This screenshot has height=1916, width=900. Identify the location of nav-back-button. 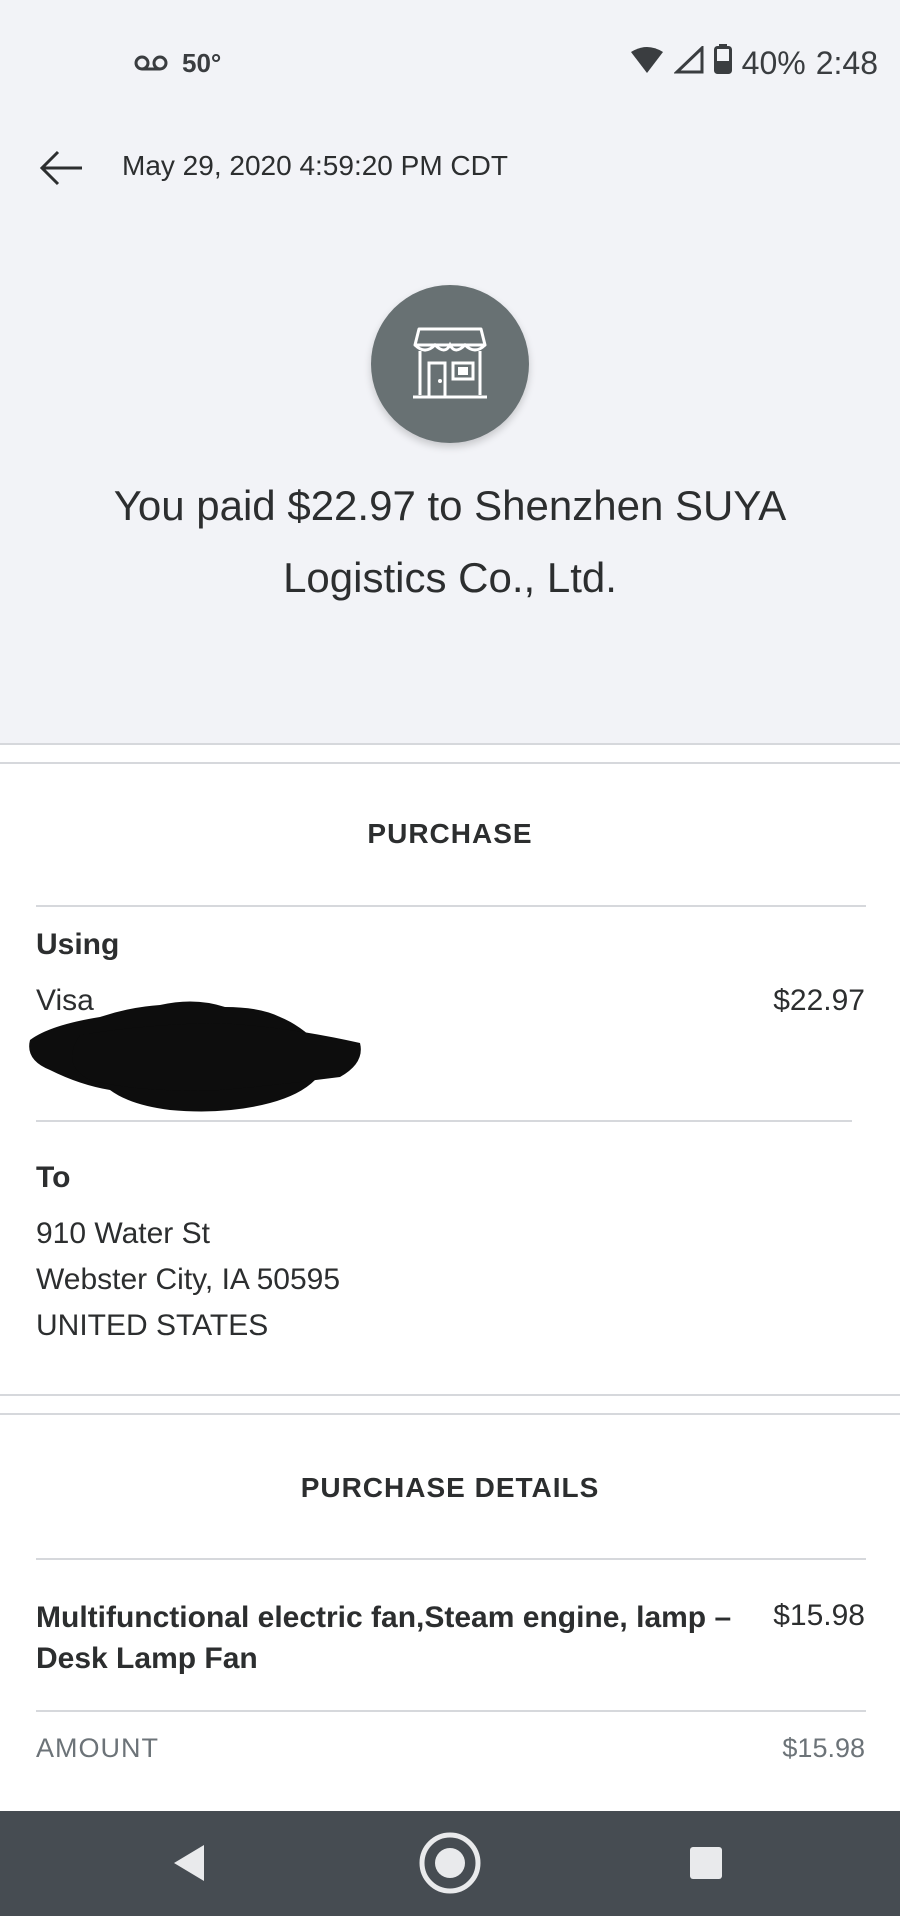
(190, 1863).